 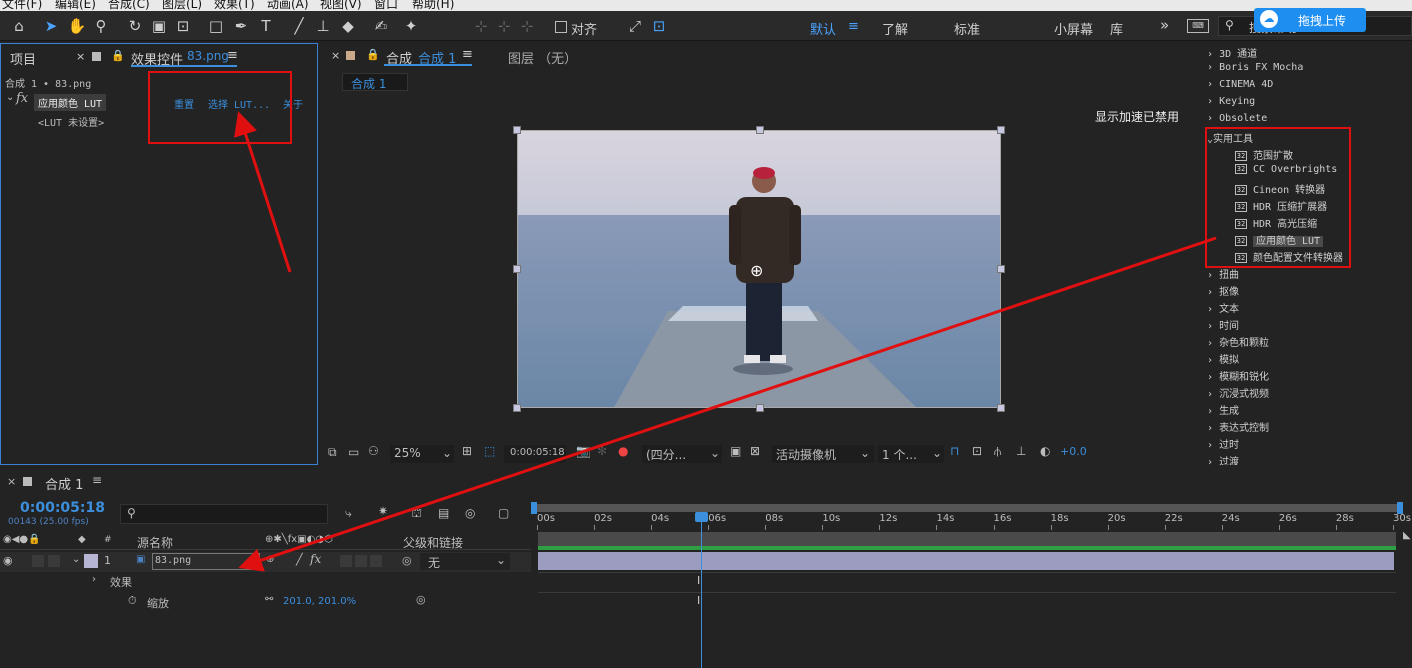 What do you see at coordinates (263, 192) in the screenshot?
I see `arrow-to-select-lut` at bounding box center [263, 192].